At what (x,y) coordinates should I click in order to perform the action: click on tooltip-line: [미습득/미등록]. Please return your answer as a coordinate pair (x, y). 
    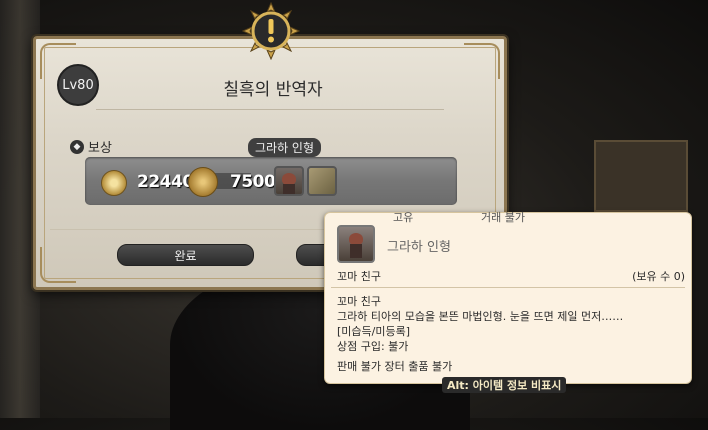
    Looking at the image, I should click on (374, 331).